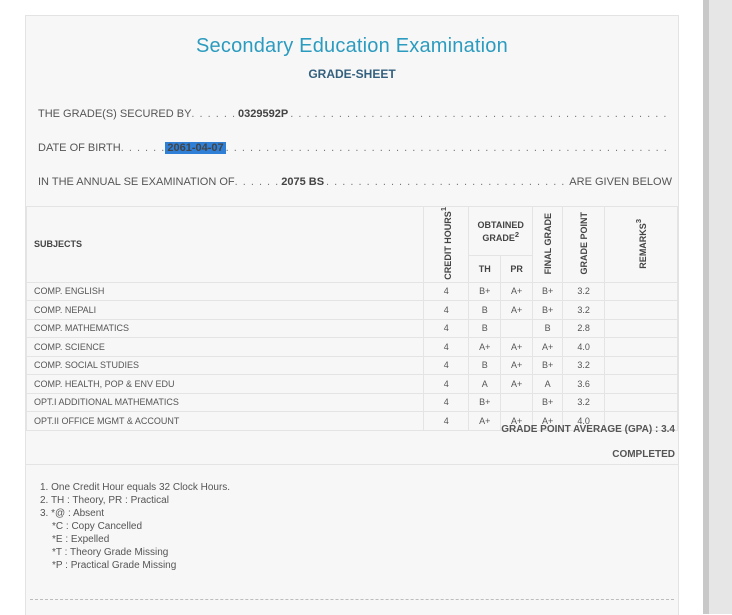 This screenshot has height=615, width=732. Describe the element at coordinates (97, 526) in the screenshot. I see `footnote: *C : Copy Cancelled` at that location.